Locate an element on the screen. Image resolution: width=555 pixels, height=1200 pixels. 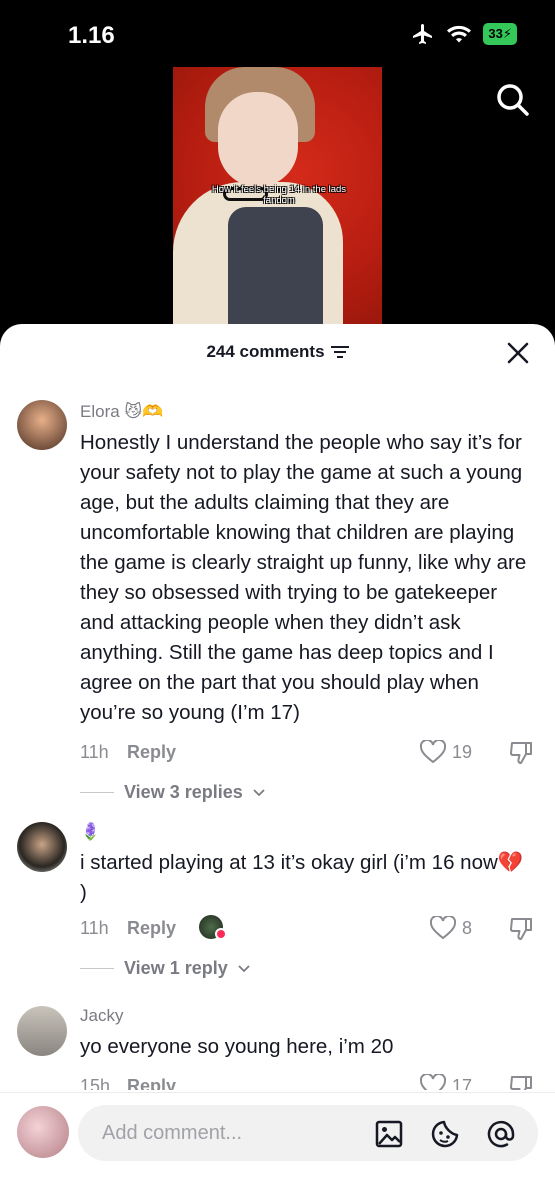
comment-count-label: 244 comments is located at coordinates (265, 351).